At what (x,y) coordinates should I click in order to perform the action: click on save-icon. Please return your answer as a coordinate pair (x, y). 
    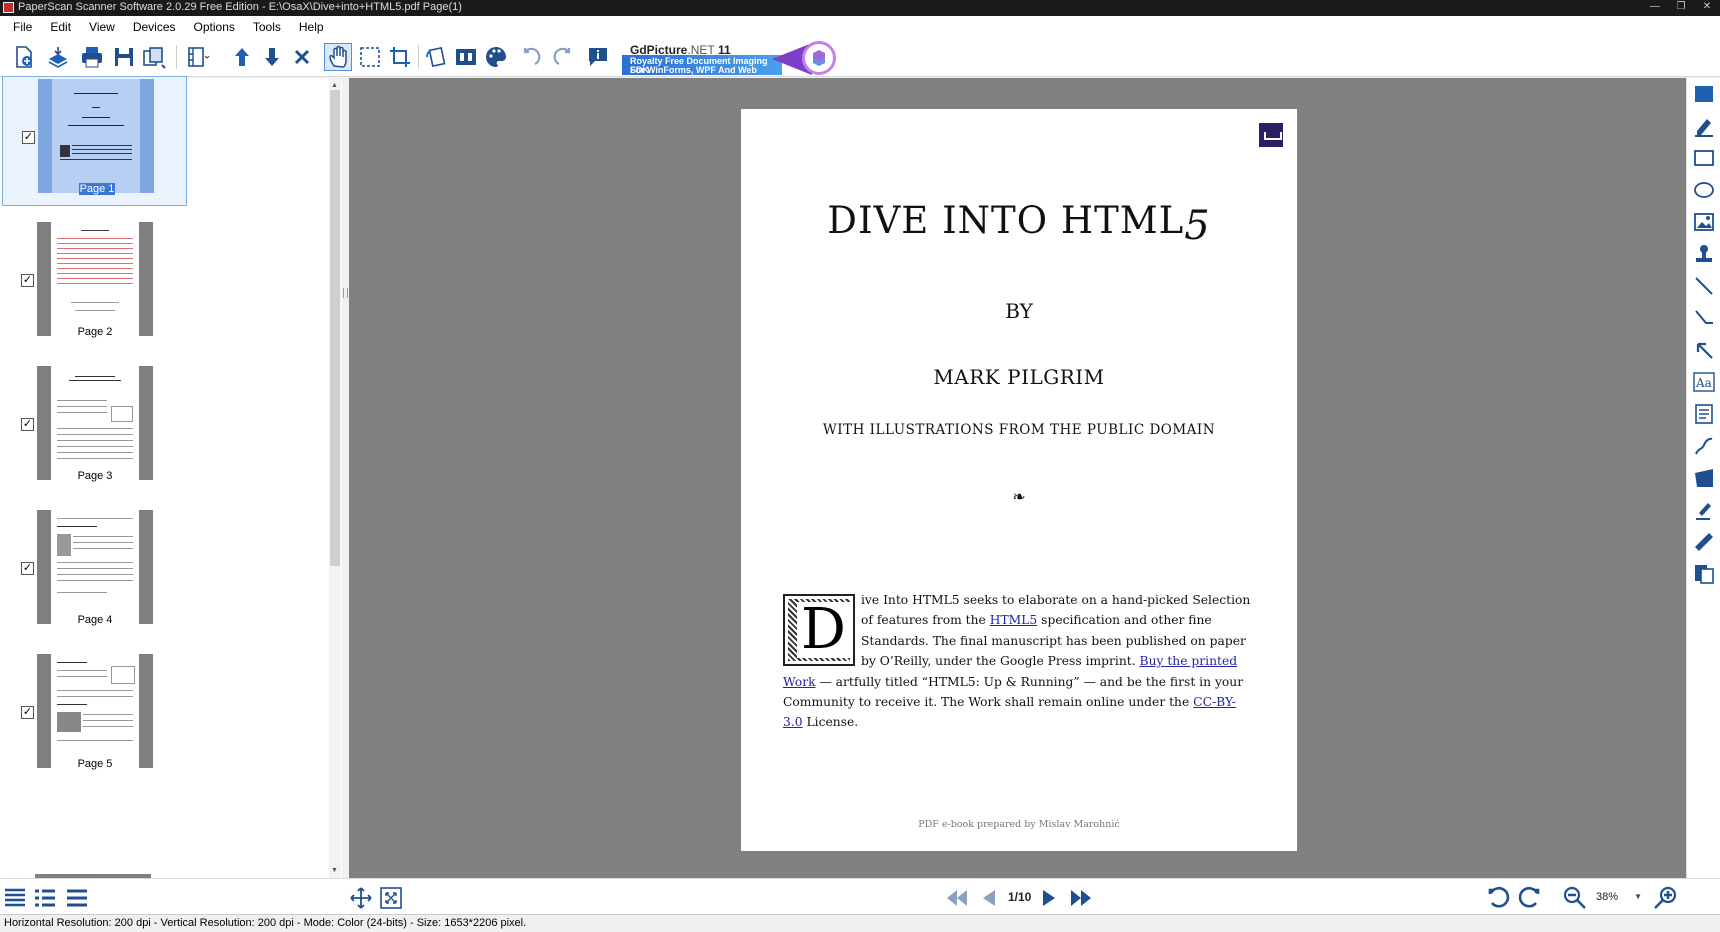
    Looking at the image, I should click on (124, 57).